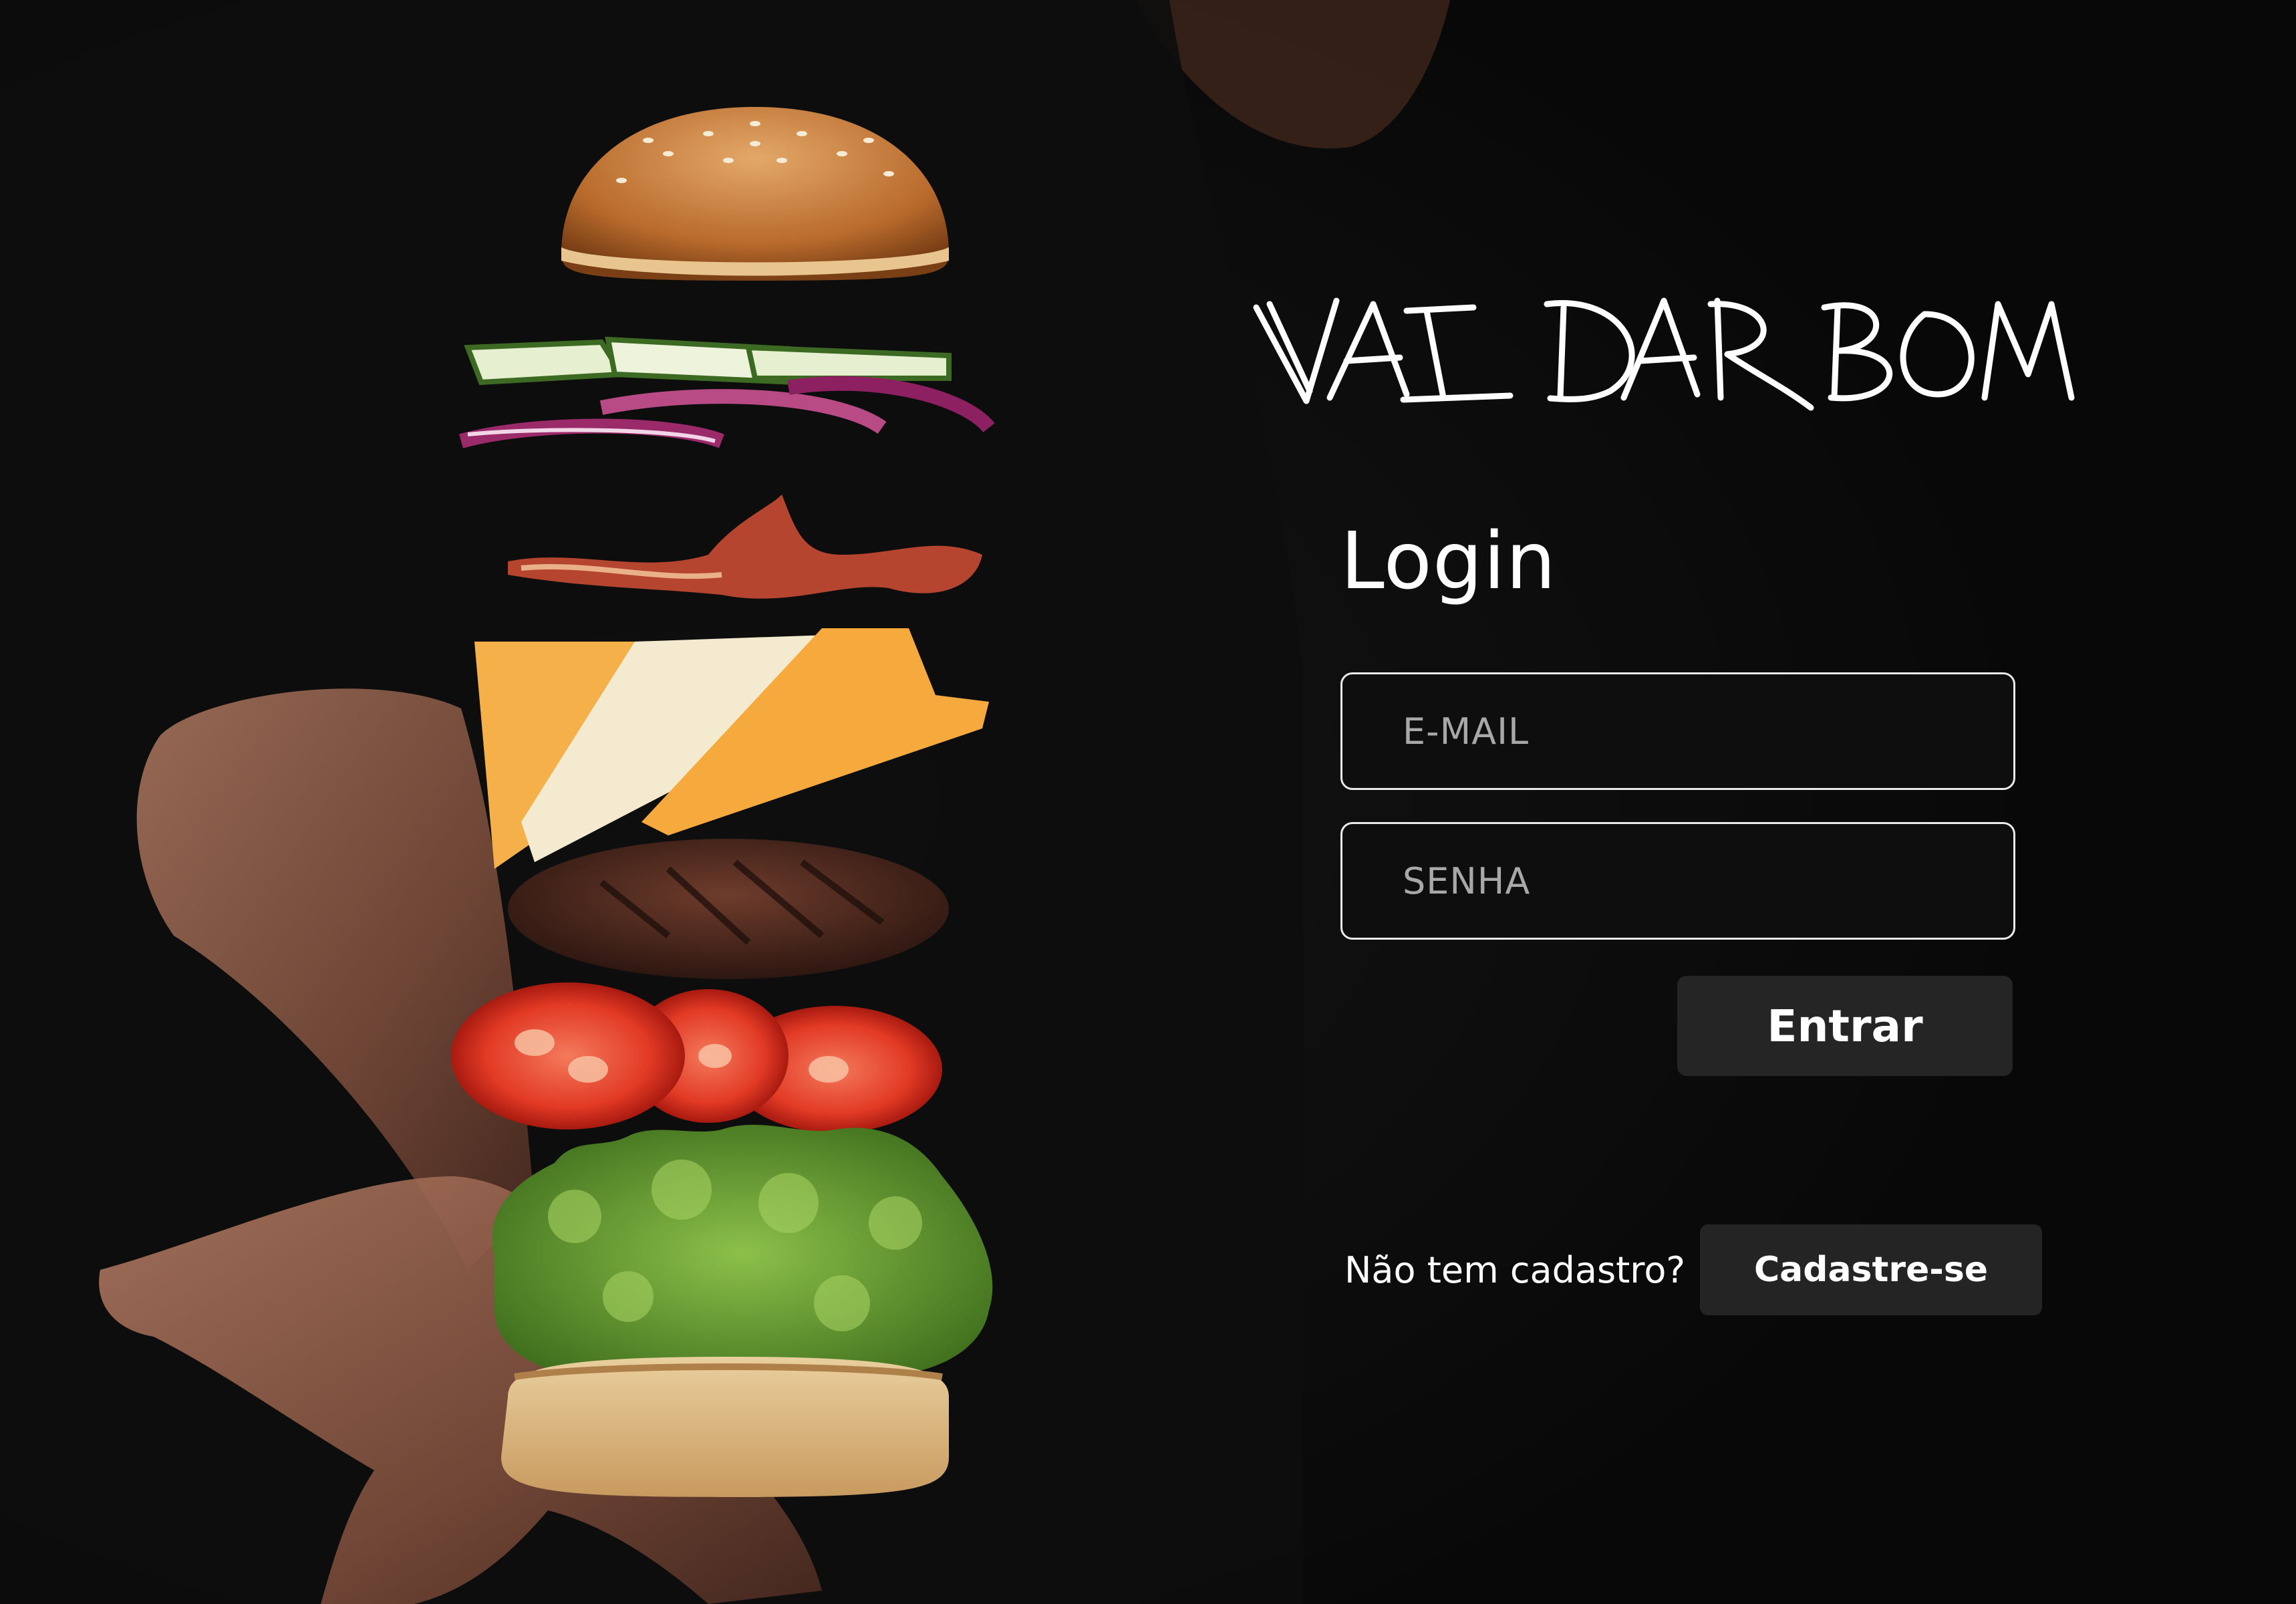 The width and height of the screenshot is (2296, 1604). Describe the element at coordinates (1678, 881) in the screenshot. I see `password-field` at that location.